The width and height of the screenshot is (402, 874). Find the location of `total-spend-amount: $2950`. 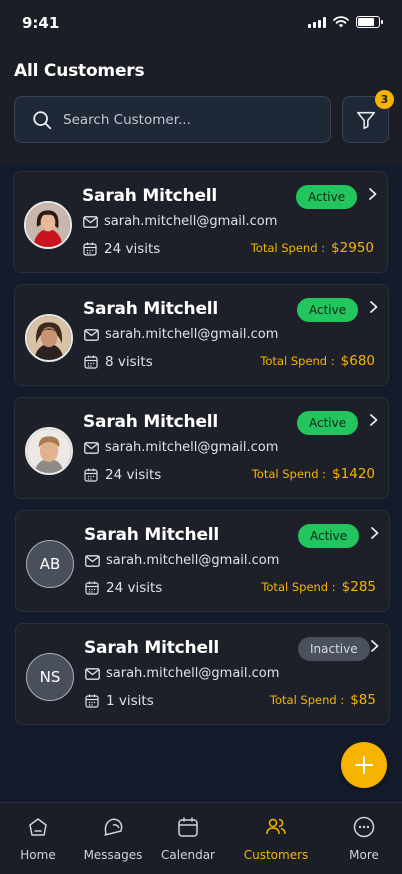

total-spend-amount: $2950 is located at coordinates (352, 248).